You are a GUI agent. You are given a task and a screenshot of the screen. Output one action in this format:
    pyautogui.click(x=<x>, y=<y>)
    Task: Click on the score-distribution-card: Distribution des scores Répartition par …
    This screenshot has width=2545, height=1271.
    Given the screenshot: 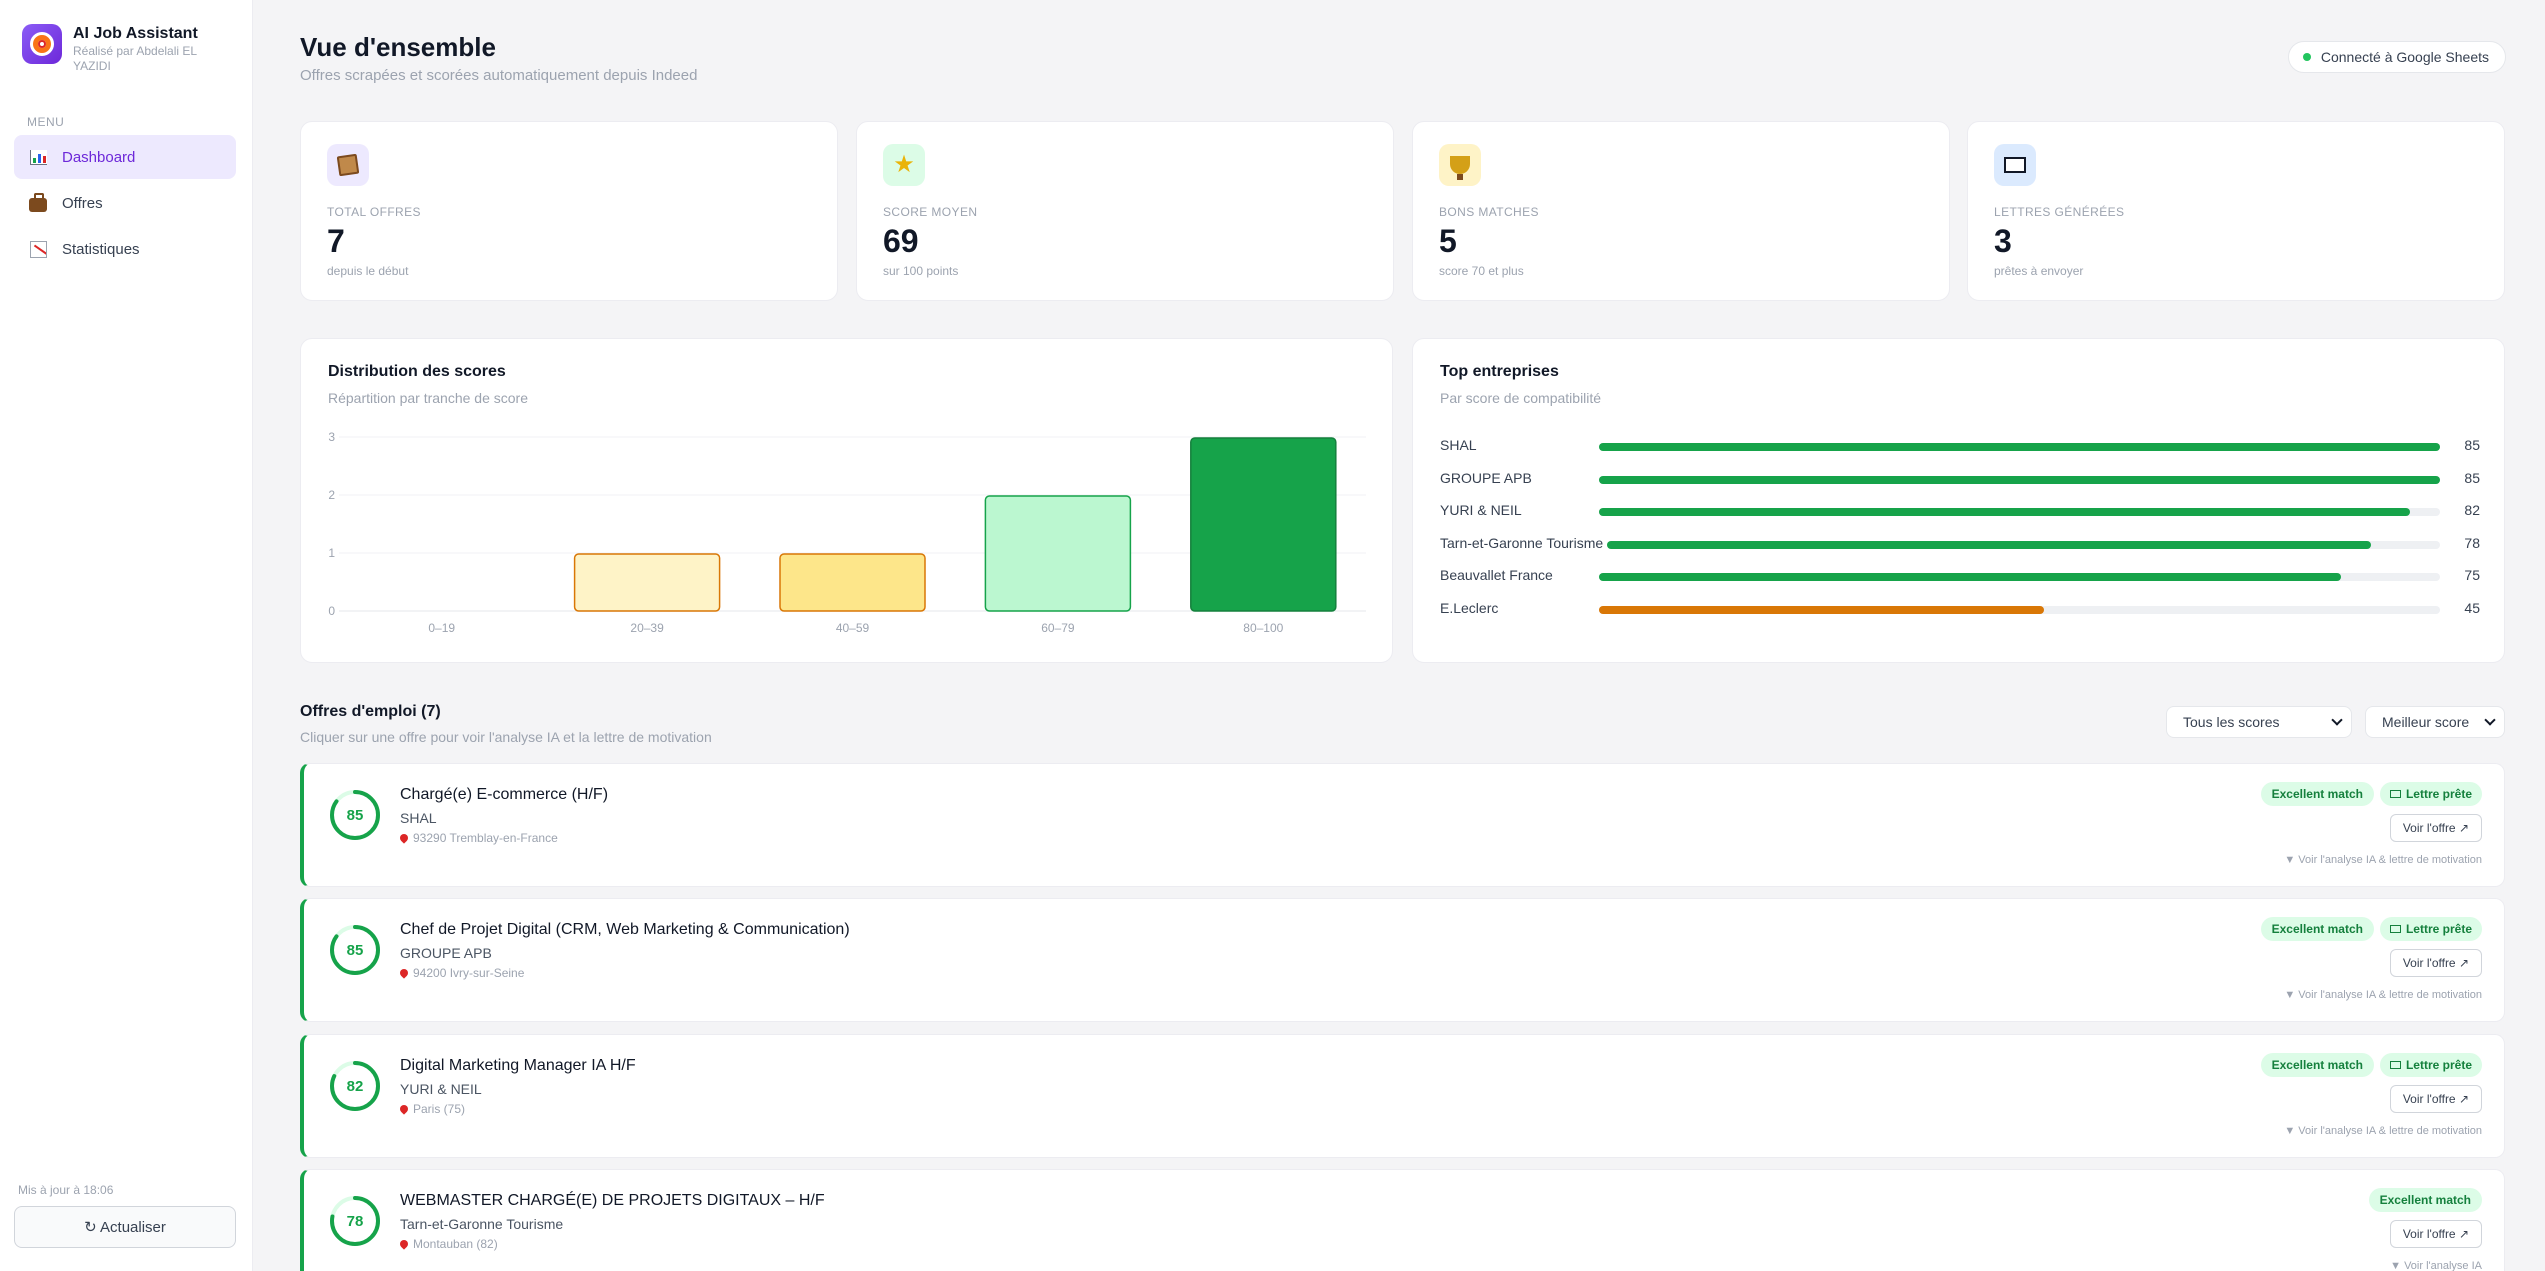 What is the action you would take?
    pyautogui.click(x=846, y=500)
    